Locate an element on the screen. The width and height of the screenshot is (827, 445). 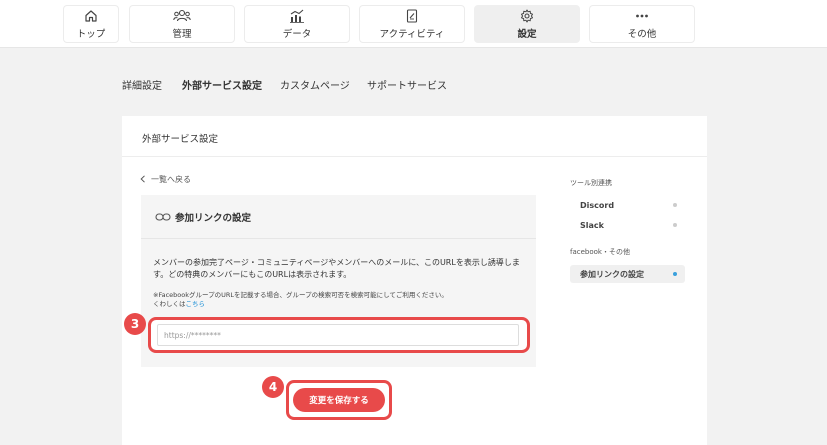
save-button-highlight: 変更を保存する is located at coordinates (339, 400).